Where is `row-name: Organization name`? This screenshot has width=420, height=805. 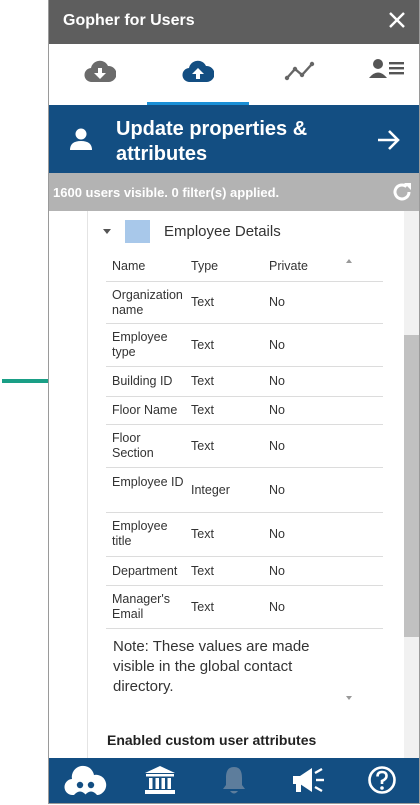 row-name: Organization name is located at coordinates (147, 302).